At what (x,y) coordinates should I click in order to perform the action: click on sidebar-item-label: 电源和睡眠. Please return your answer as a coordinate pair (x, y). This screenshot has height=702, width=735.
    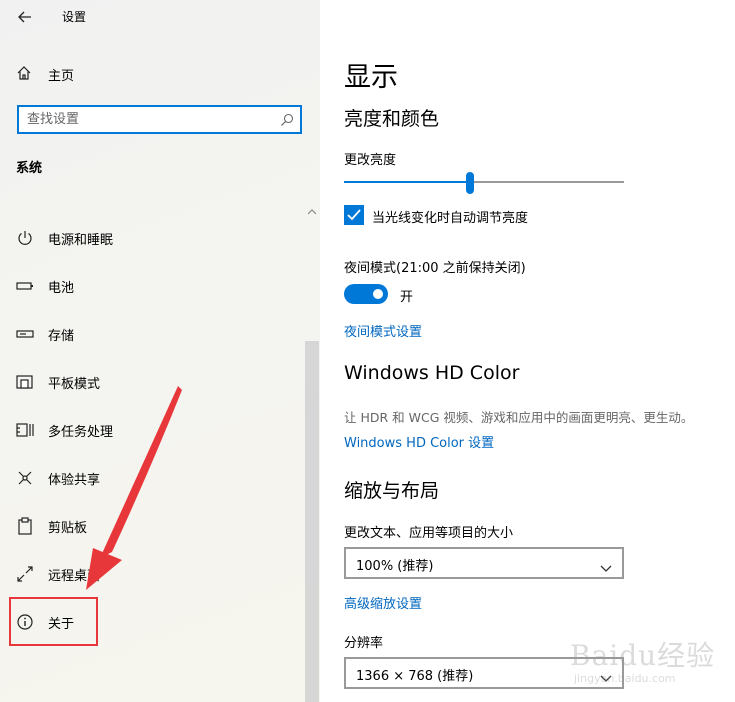
    Looking at the image, I should click on (81, 240).